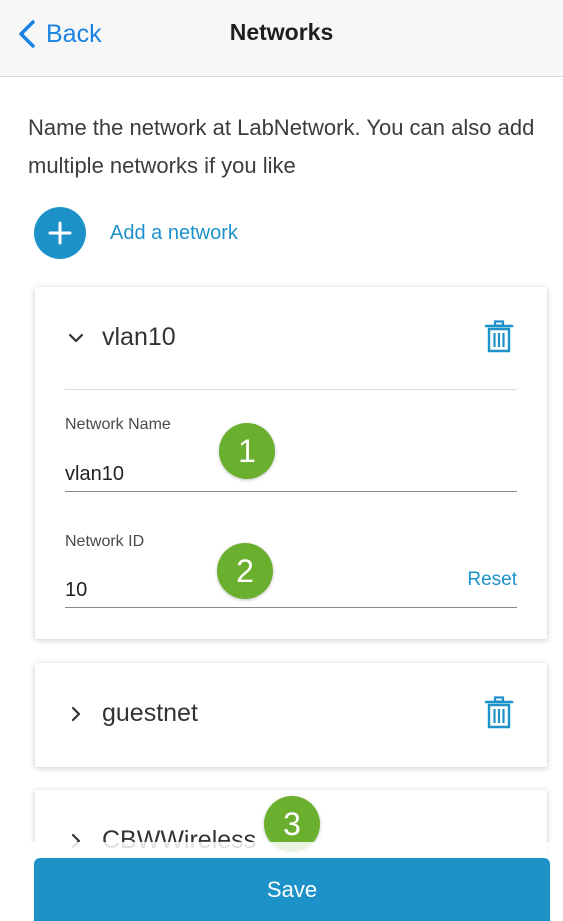 Image resolution: width=563 pixels, height=921 pixels. I want to click on add-network-link: Add a network, so click(174, 233).